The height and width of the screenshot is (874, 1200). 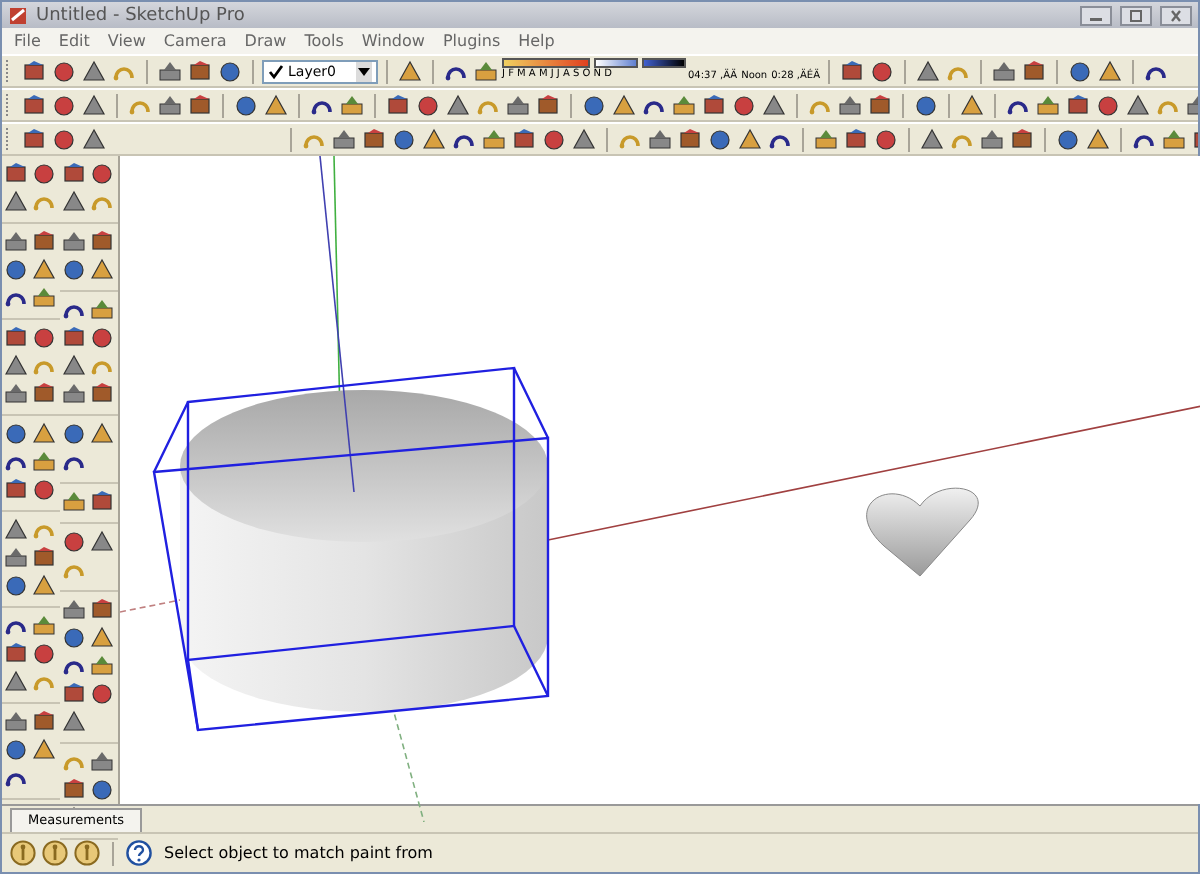 I want to click on menu-item: Window, so click(x=393, y=41).